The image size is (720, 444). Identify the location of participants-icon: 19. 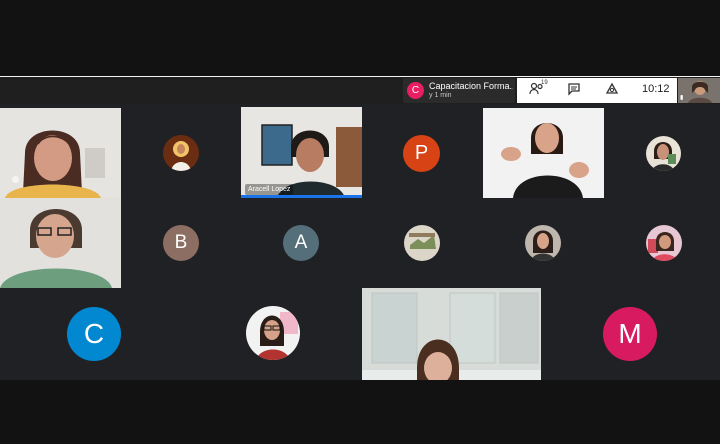
(538, 89).